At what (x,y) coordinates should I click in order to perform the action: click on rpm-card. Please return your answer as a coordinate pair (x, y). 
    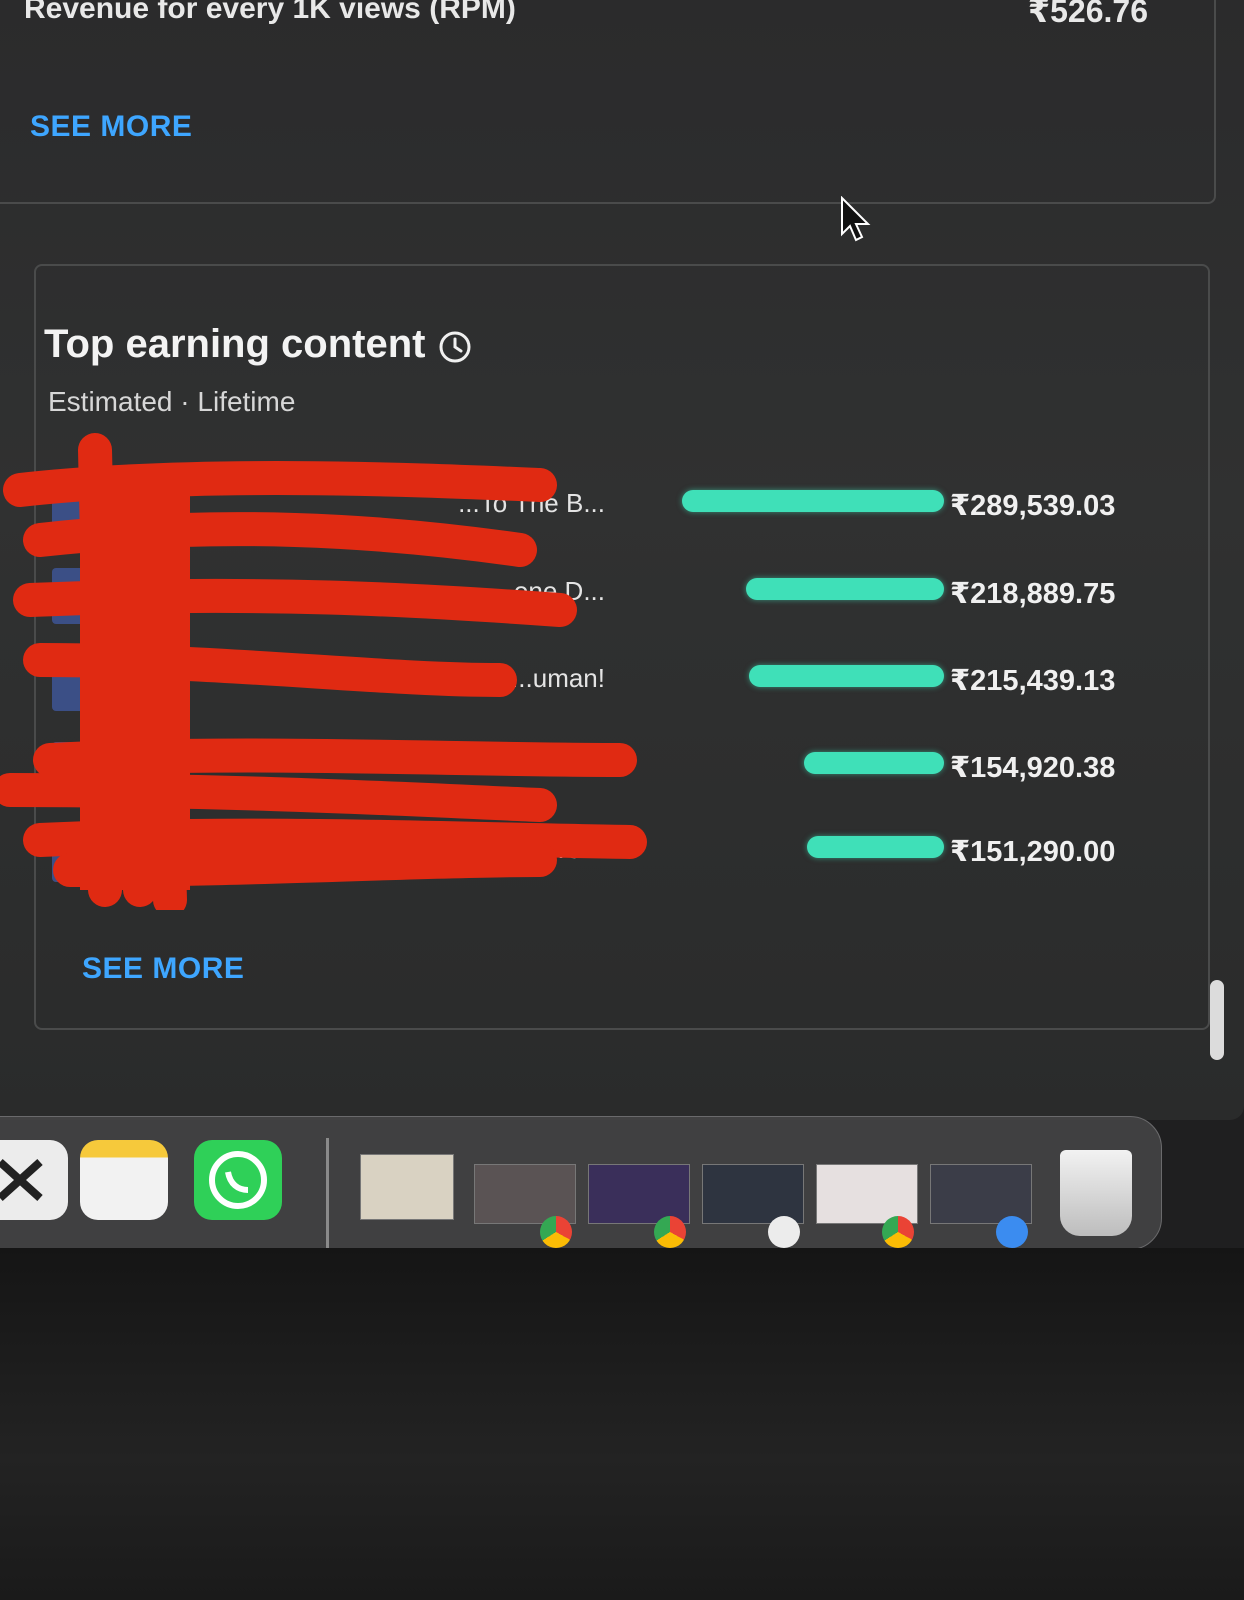
    Looking at the image, I should click on (608, 102).